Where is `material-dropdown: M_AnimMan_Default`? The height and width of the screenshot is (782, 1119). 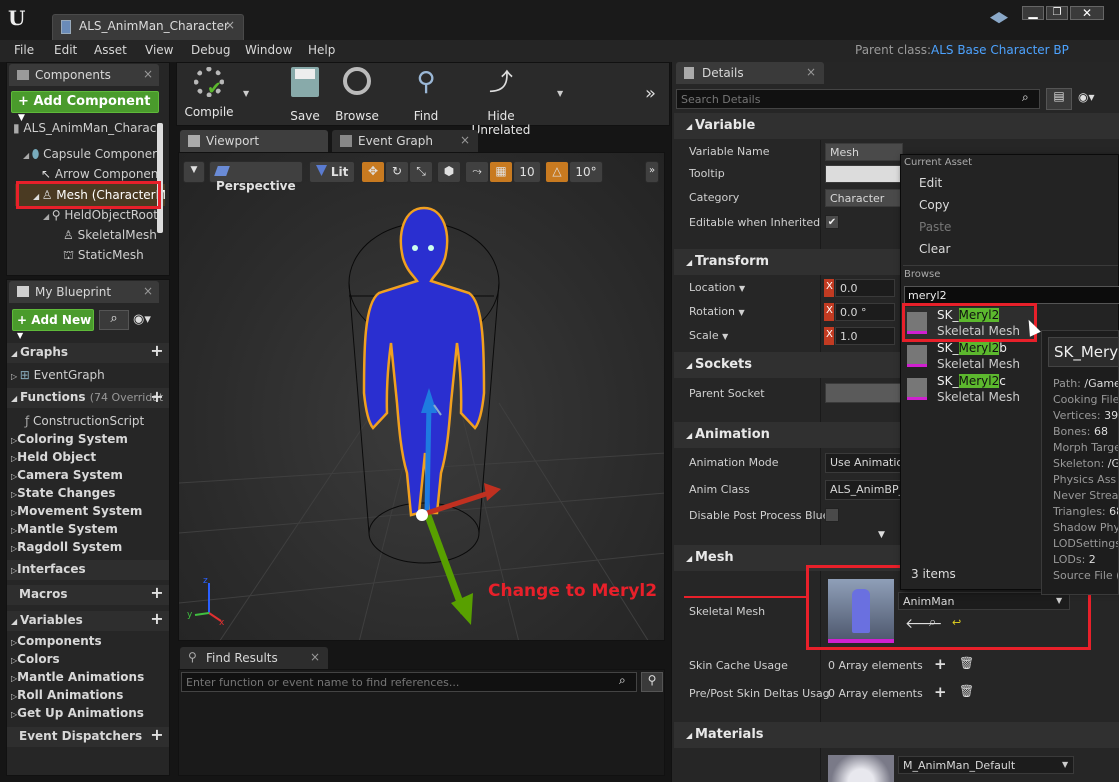
material-dropdown: M_AnimMan_Default is located at coordinates (986, 765).